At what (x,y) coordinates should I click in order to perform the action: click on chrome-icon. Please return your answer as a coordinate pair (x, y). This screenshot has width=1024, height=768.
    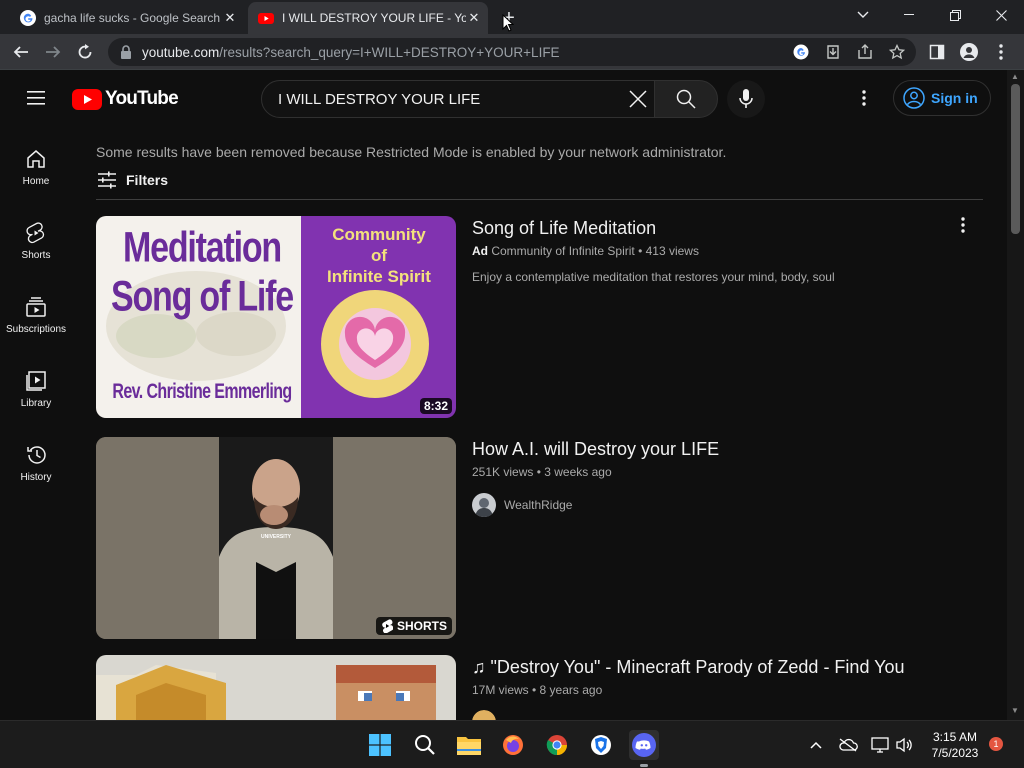
    Looking at the image, I should click on (557, 745).